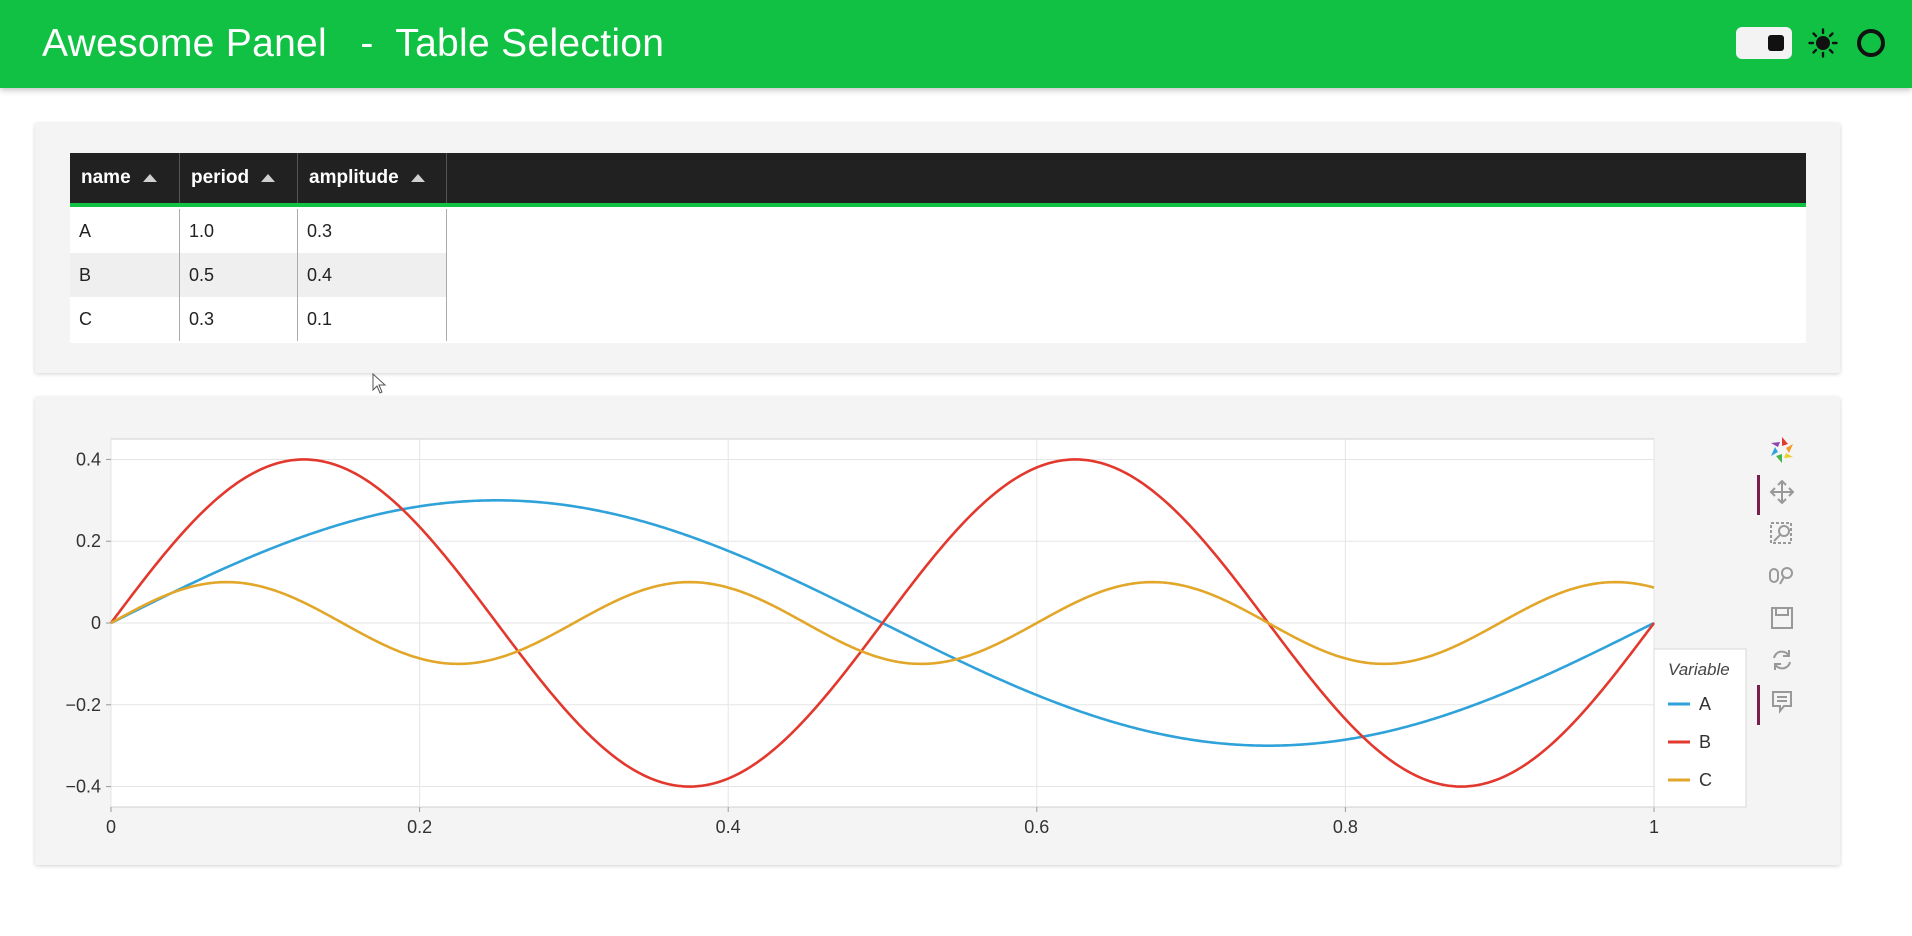 The width and height of the screenshot is (1912, 936). I want to click on app-header: Awesome Panel - Table Selection, so click(956, 44).